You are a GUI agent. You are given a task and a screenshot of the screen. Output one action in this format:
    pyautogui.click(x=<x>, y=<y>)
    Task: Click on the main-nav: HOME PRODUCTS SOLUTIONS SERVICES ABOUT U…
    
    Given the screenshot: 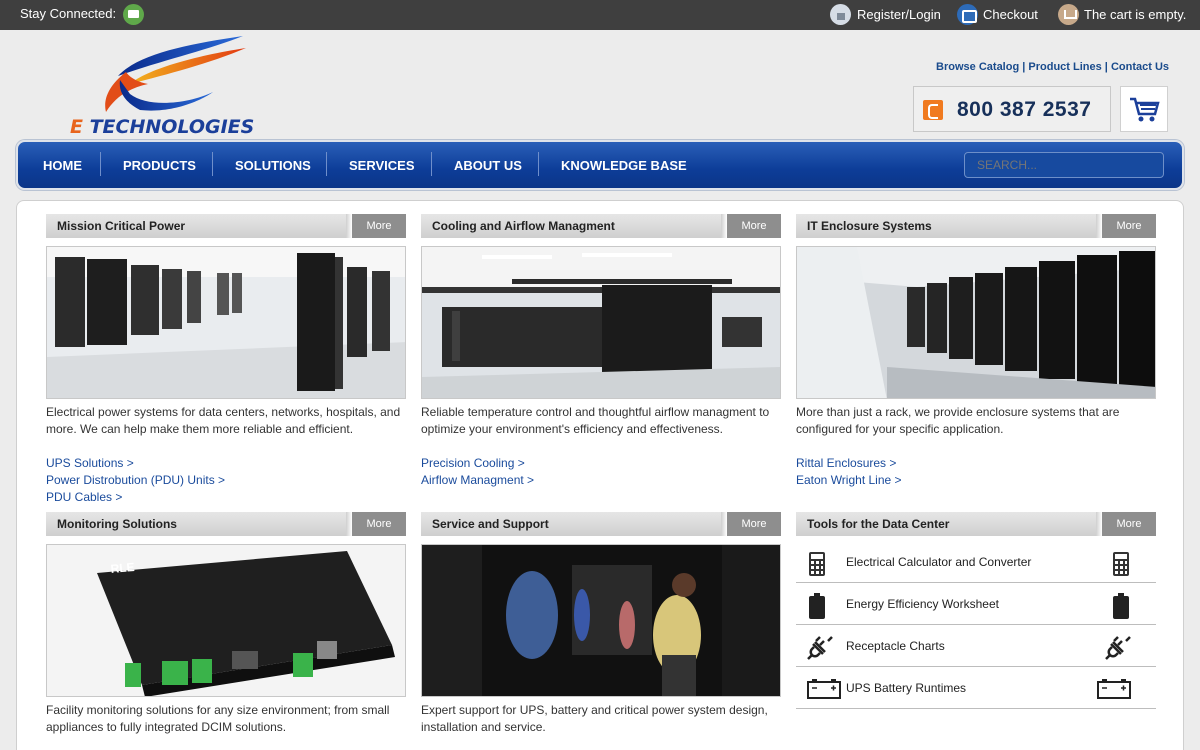 What is the action you would take?
    pyautogui.click(x=600, y=165)
    